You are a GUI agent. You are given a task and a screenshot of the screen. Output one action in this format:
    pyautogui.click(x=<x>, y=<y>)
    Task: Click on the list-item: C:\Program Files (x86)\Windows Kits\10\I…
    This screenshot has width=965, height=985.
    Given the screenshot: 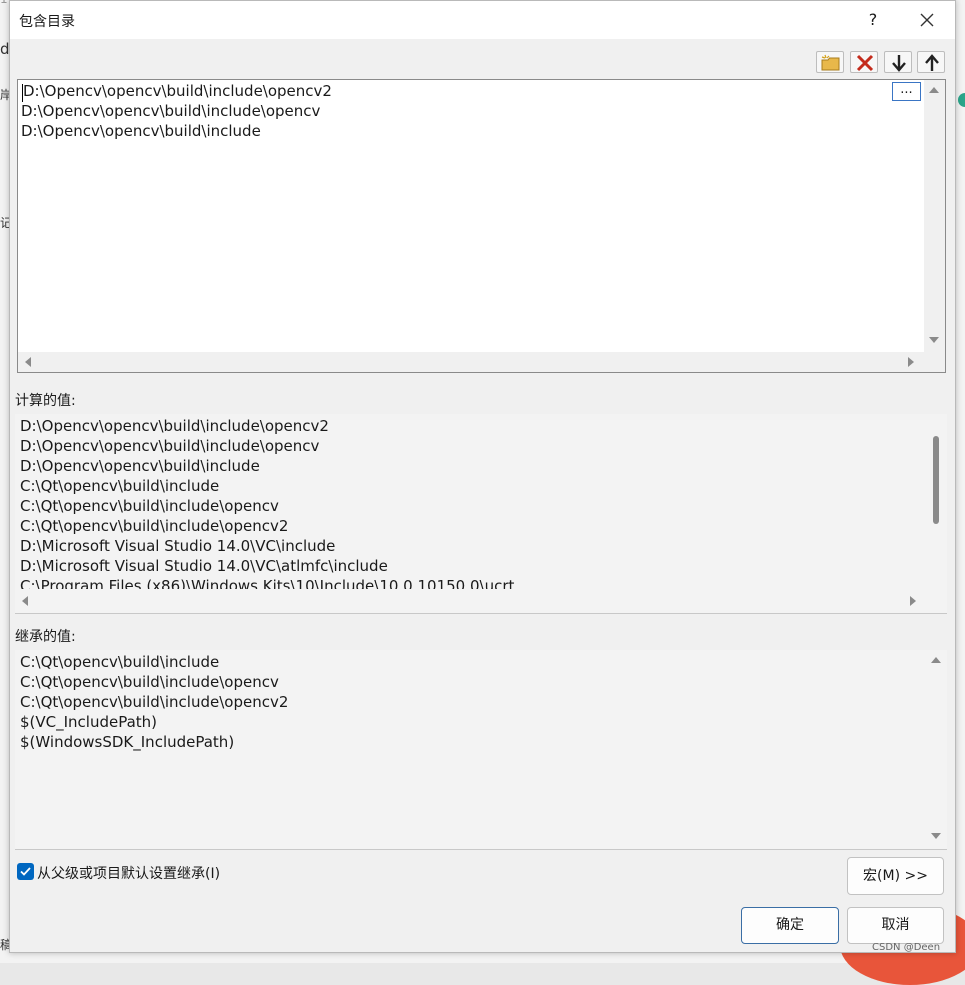 What is the action you would take?
    pyautogui.click(x=267, y=583)
    